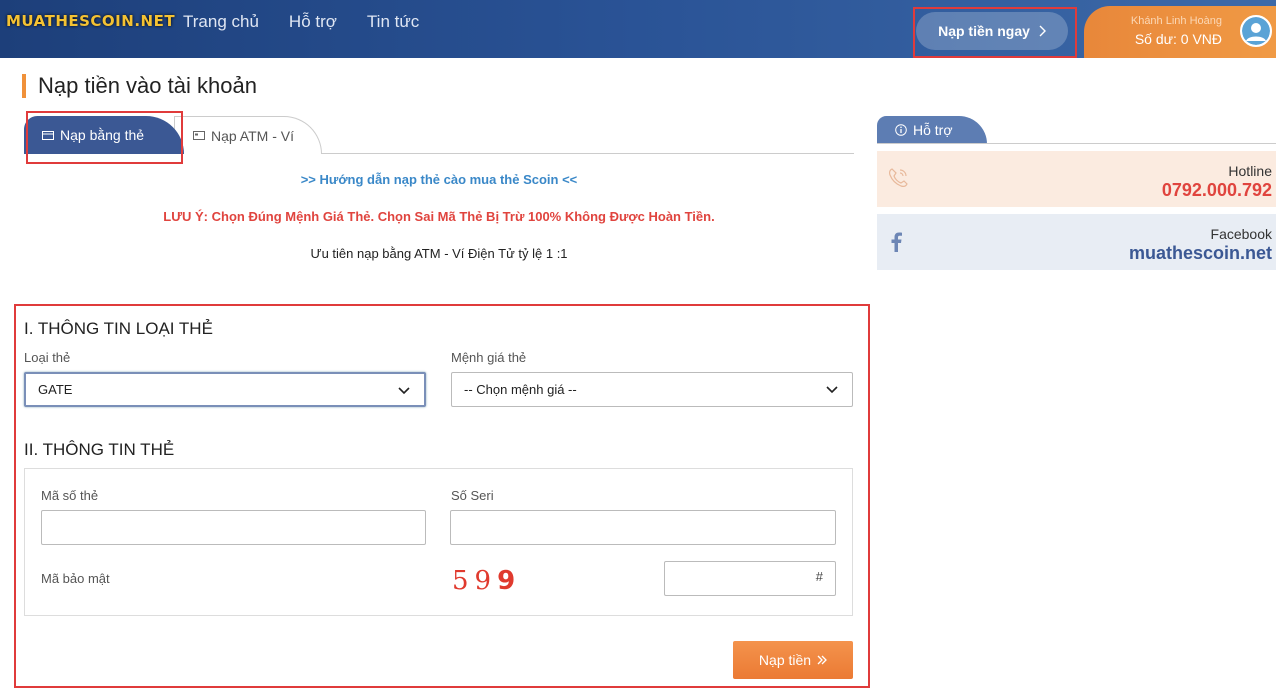 The image size is (1276, 691). I want to click on support-tab-label: Hỗ trợ, so click(933, 130).